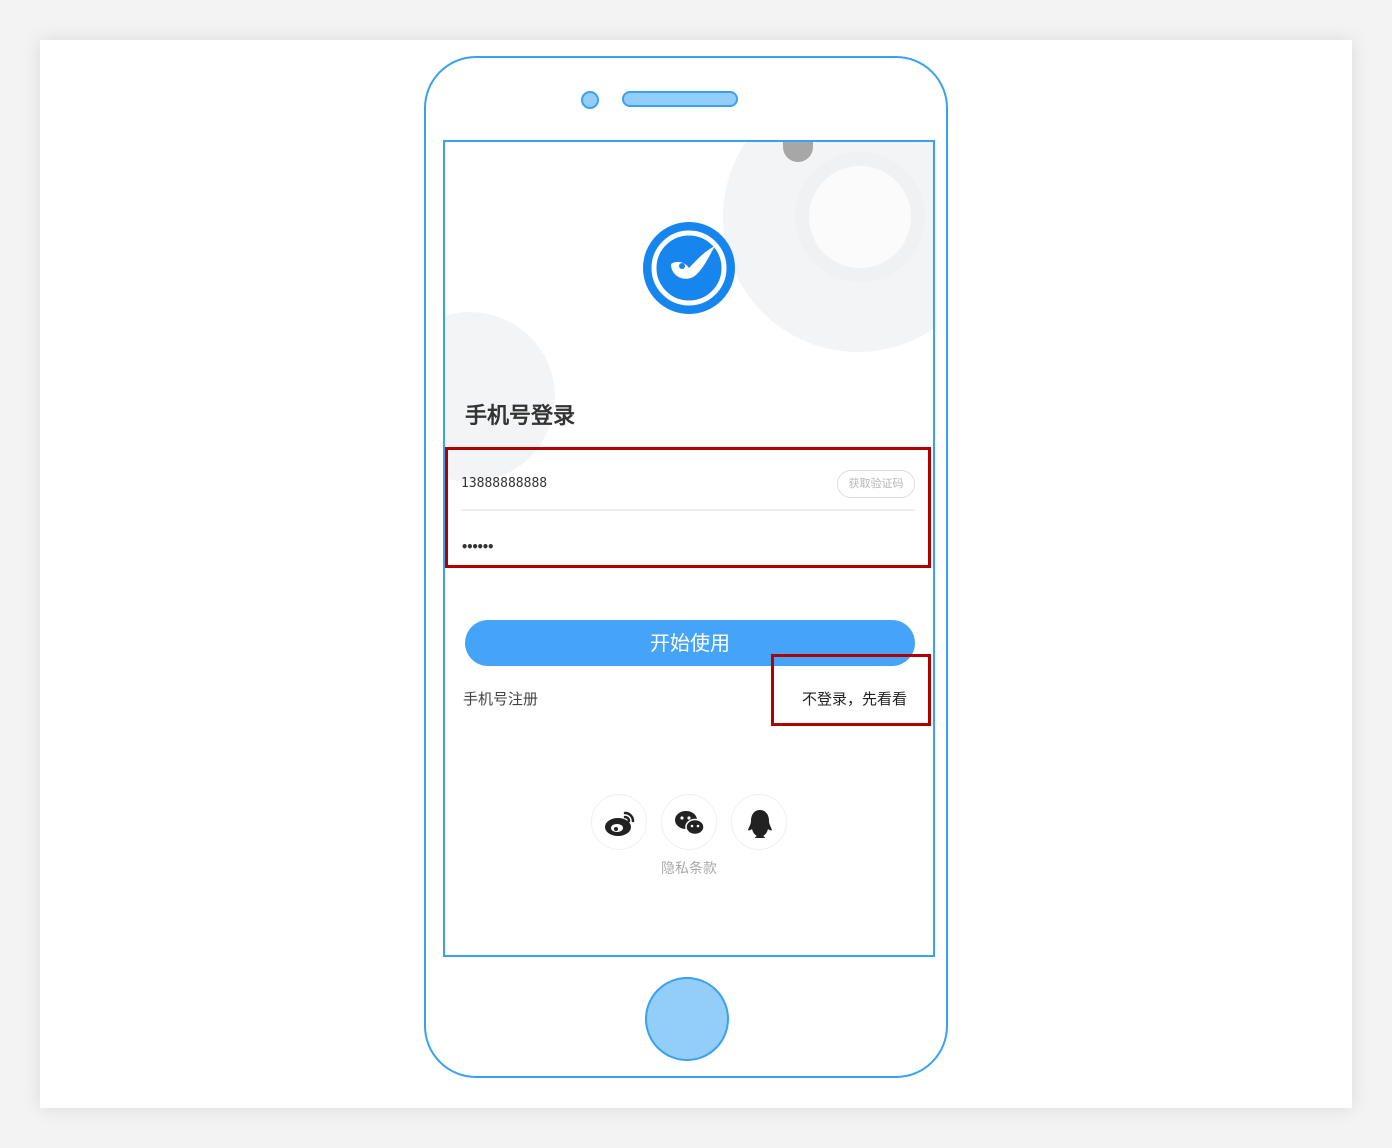 The height and width of the screenshot is (1148, 1392). I want to click on weibo-login-button, so click(619, 822).